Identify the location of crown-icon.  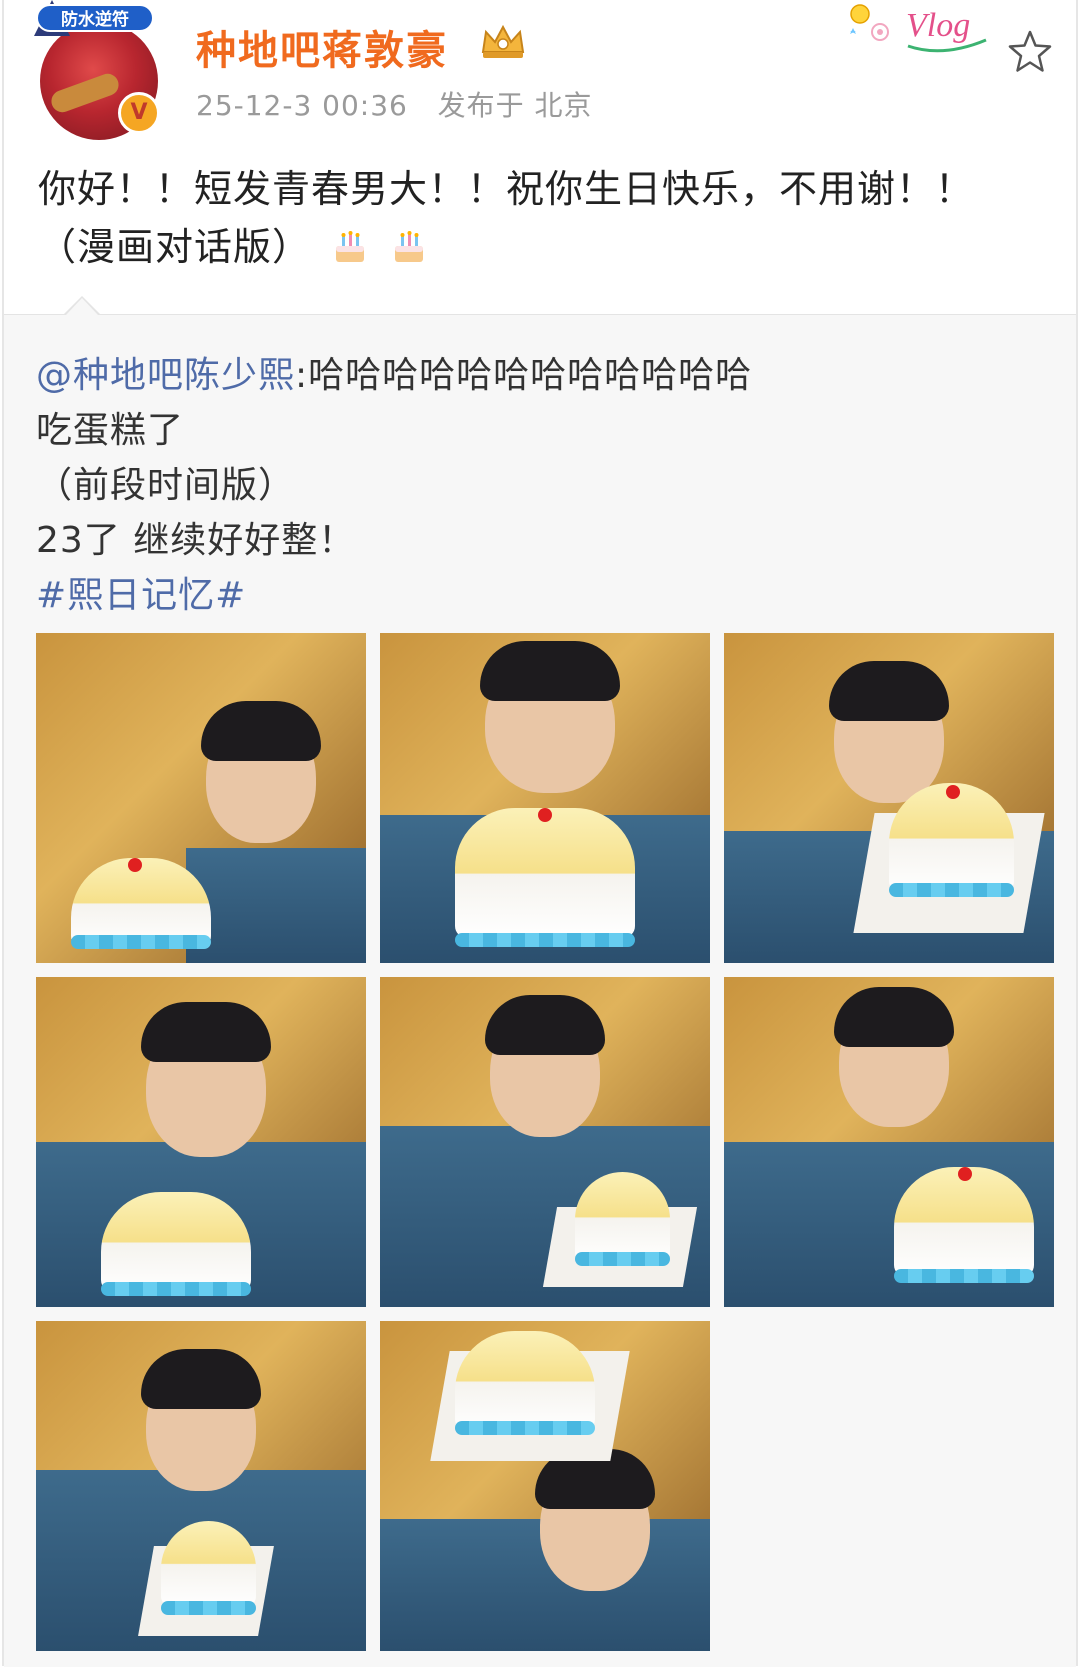
(503, 41).